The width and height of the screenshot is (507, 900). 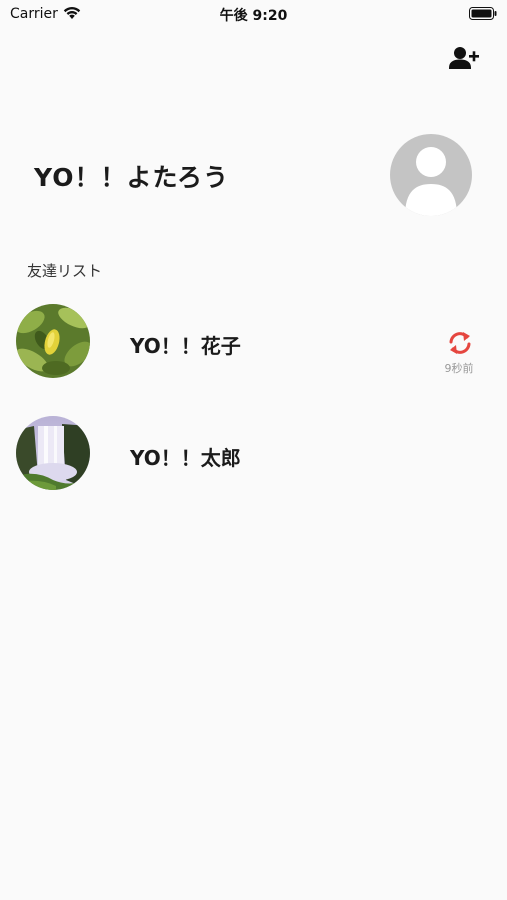 I want to click on sync-icon, so click(x=460, y=343).